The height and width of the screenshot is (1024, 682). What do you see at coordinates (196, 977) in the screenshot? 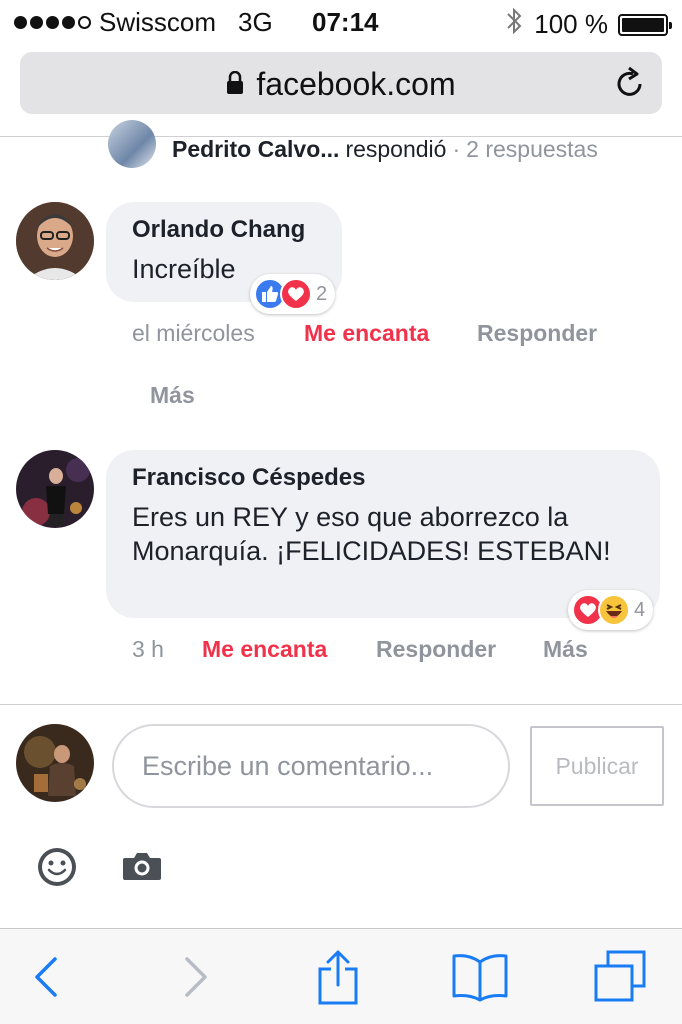
I see `forward-icon` at bounding box center [196, 977].